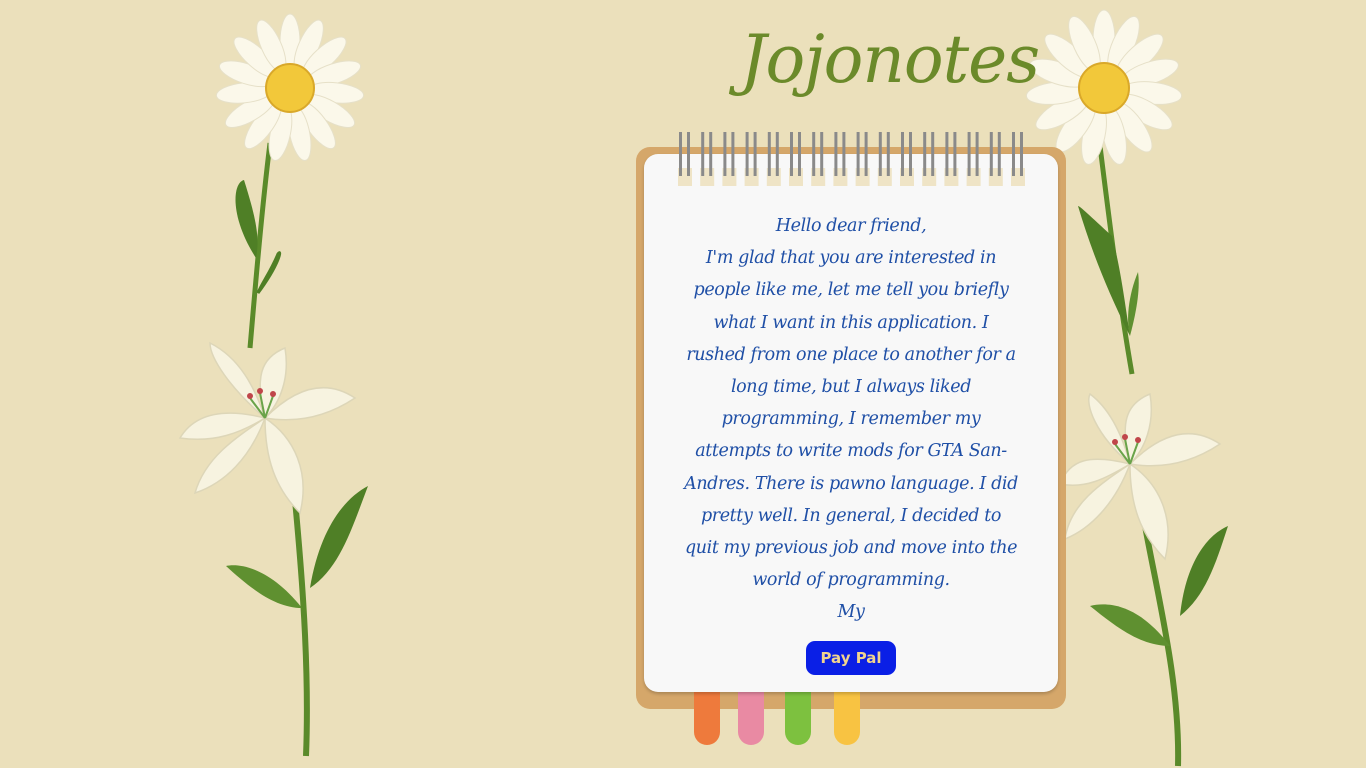 The height and width of the screenshot is (768, 1366). What do you see at coordinates (751, 716) in the screenshot?
I see `bookmark-tab-pink` at bounding box center [751, 716].